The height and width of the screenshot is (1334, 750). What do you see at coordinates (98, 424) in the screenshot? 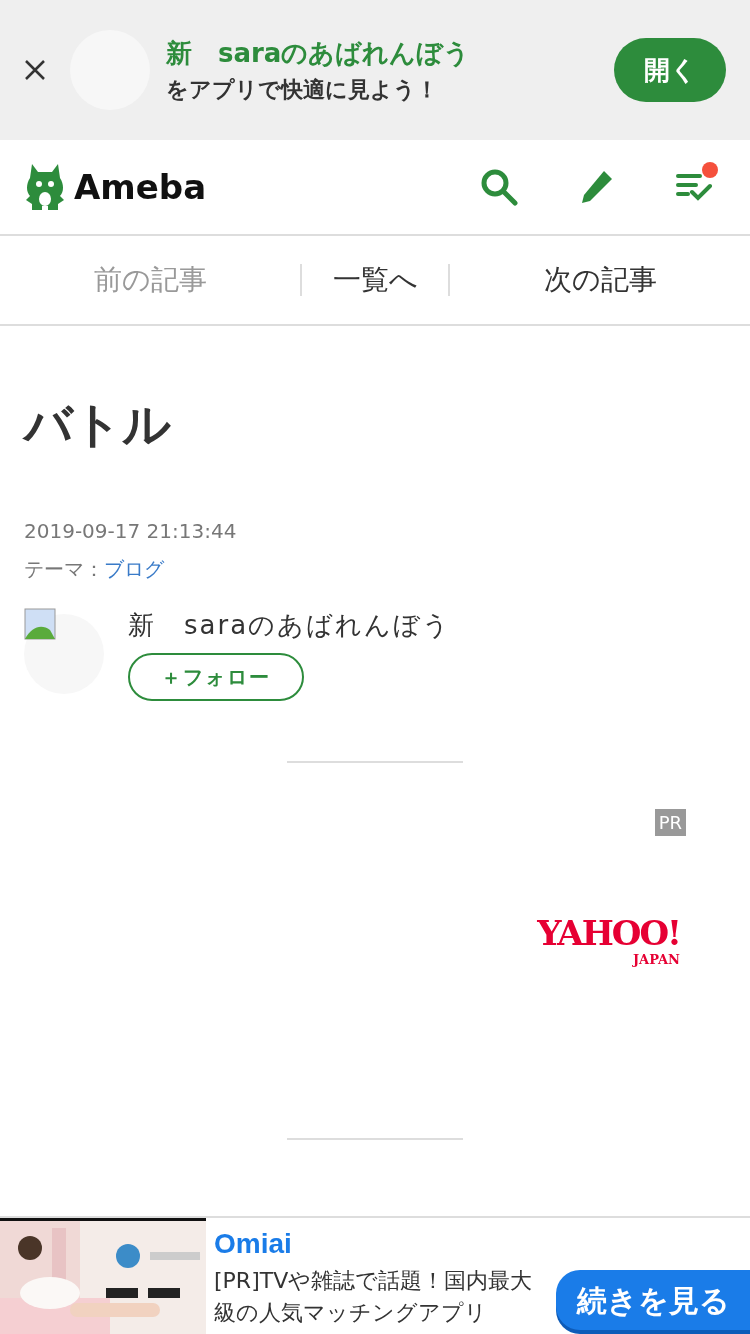
I see `article-title: バトル` at bounding box center [98, 424].